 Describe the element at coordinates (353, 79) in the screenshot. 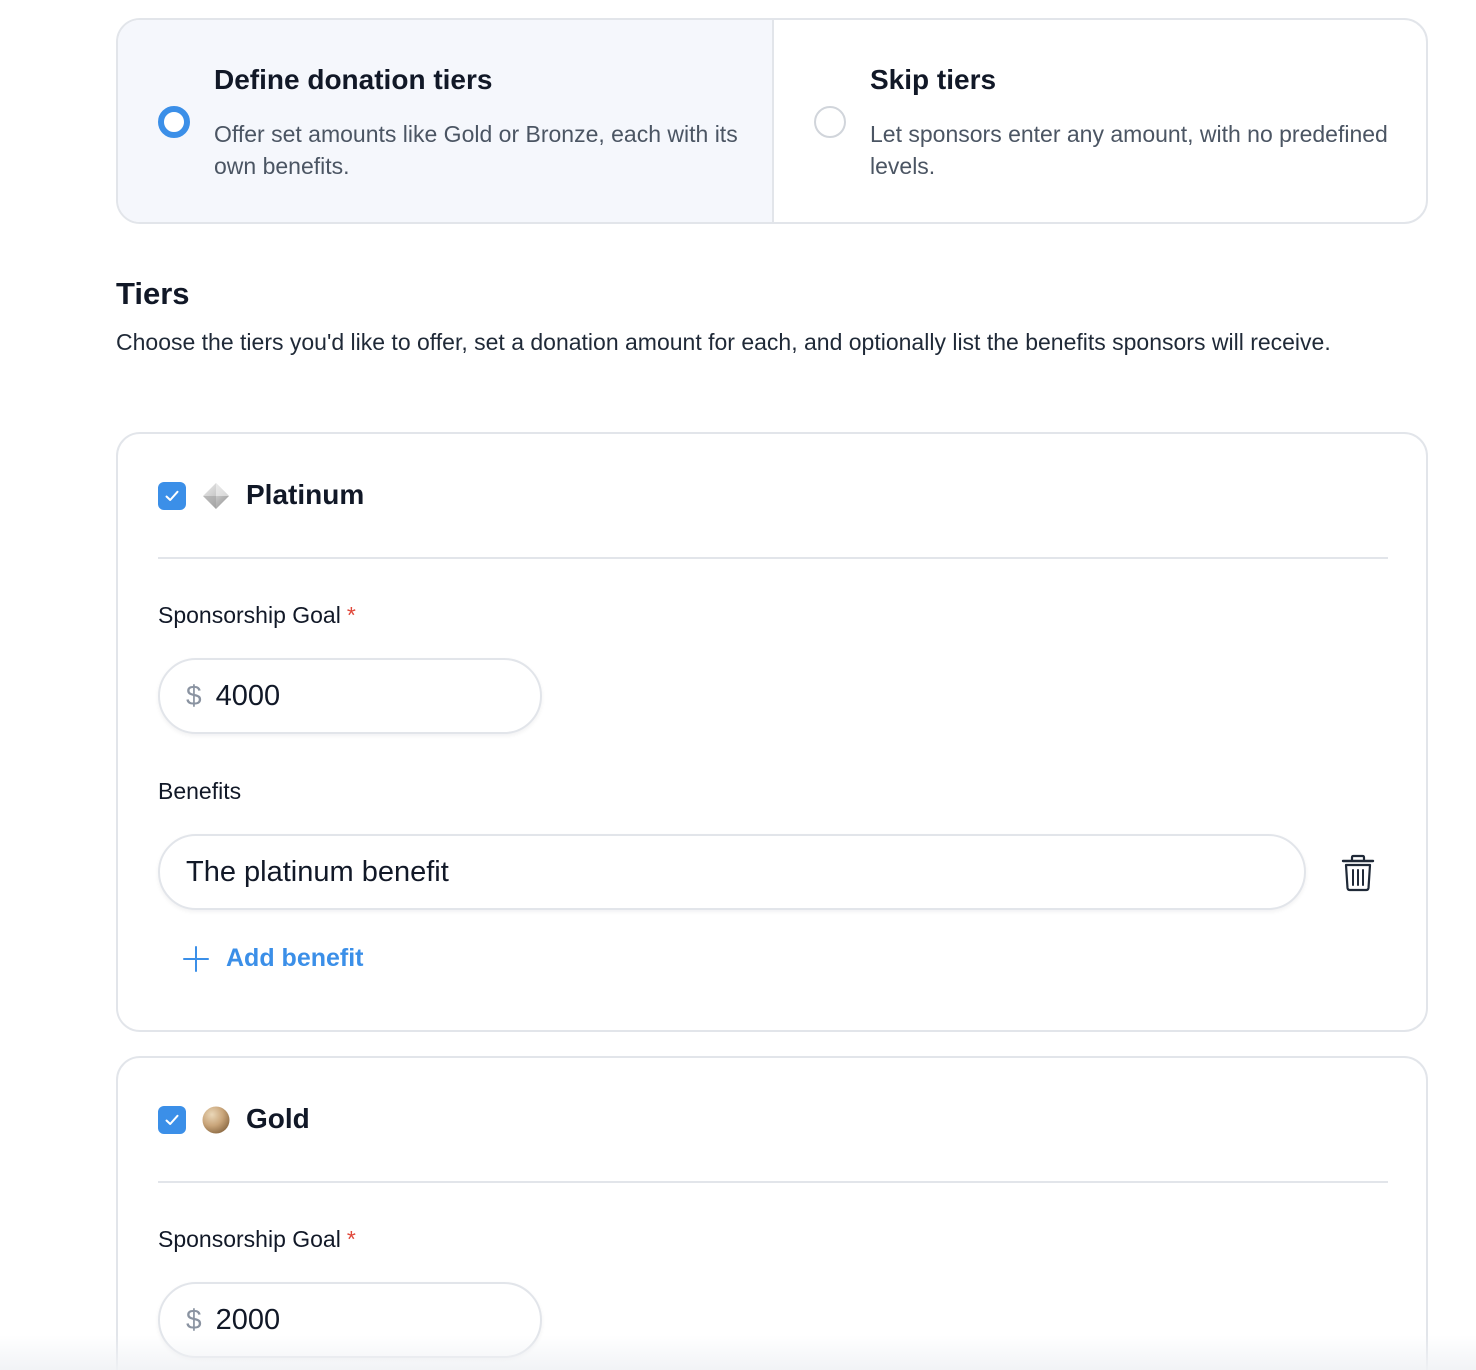

I see `option-title: Define donation tiers` at that location.